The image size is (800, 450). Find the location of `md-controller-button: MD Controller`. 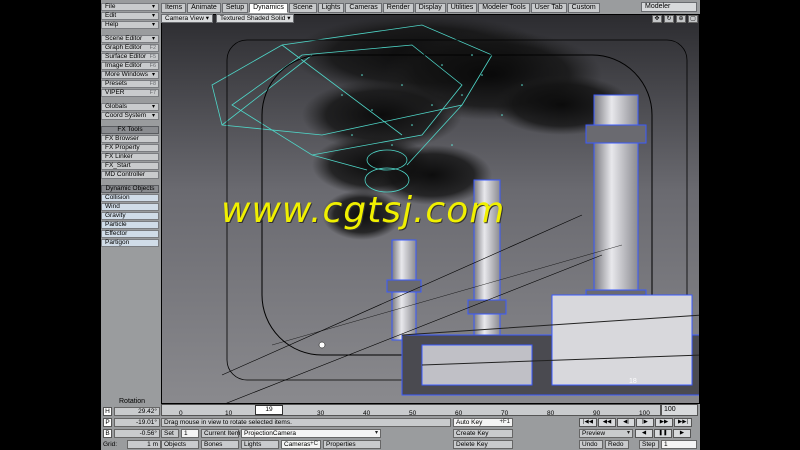

md-controller-button: MD Controller is located at coordinates (130, 175).